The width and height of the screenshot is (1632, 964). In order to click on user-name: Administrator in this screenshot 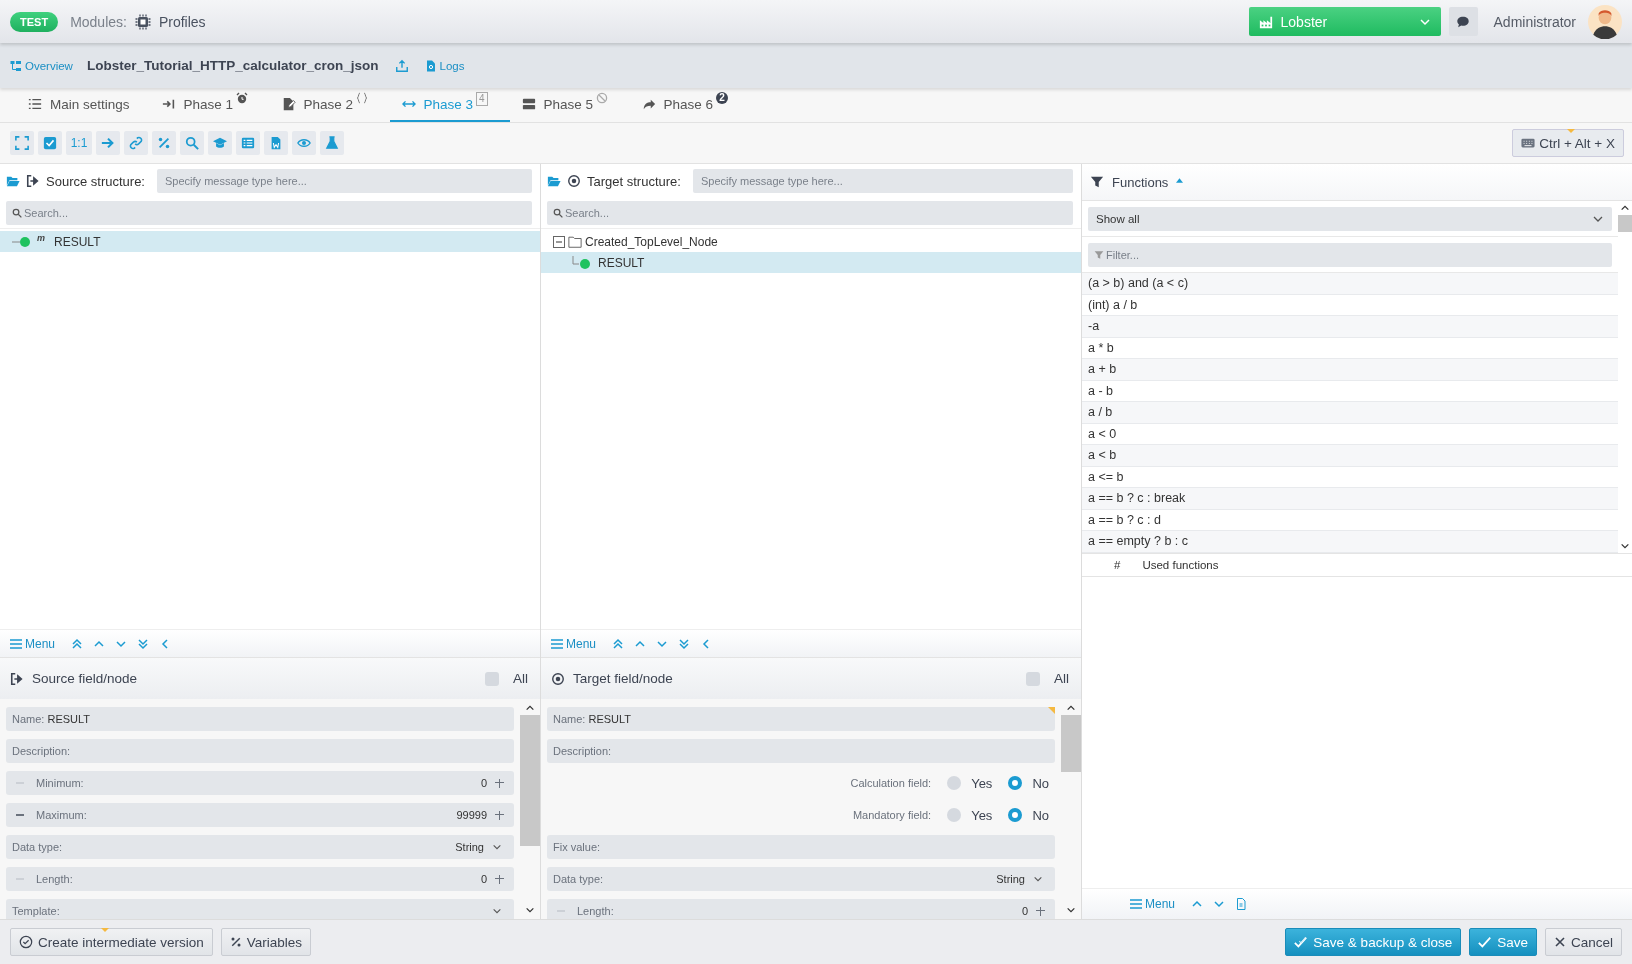, I will do `click(1534, 21)`.